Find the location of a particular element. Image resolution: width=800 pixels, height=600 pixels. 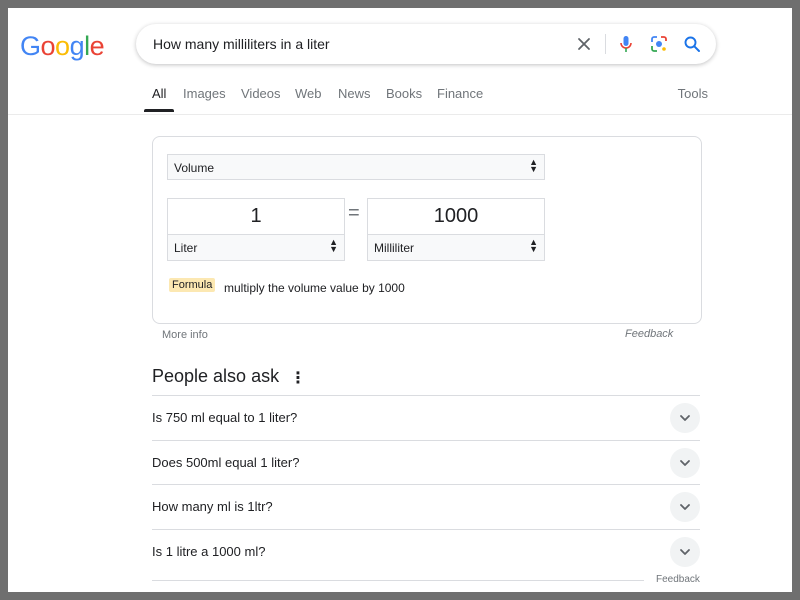

paa-question: Does 500ml equal 1 liter? is located at coordinates (226, 462).